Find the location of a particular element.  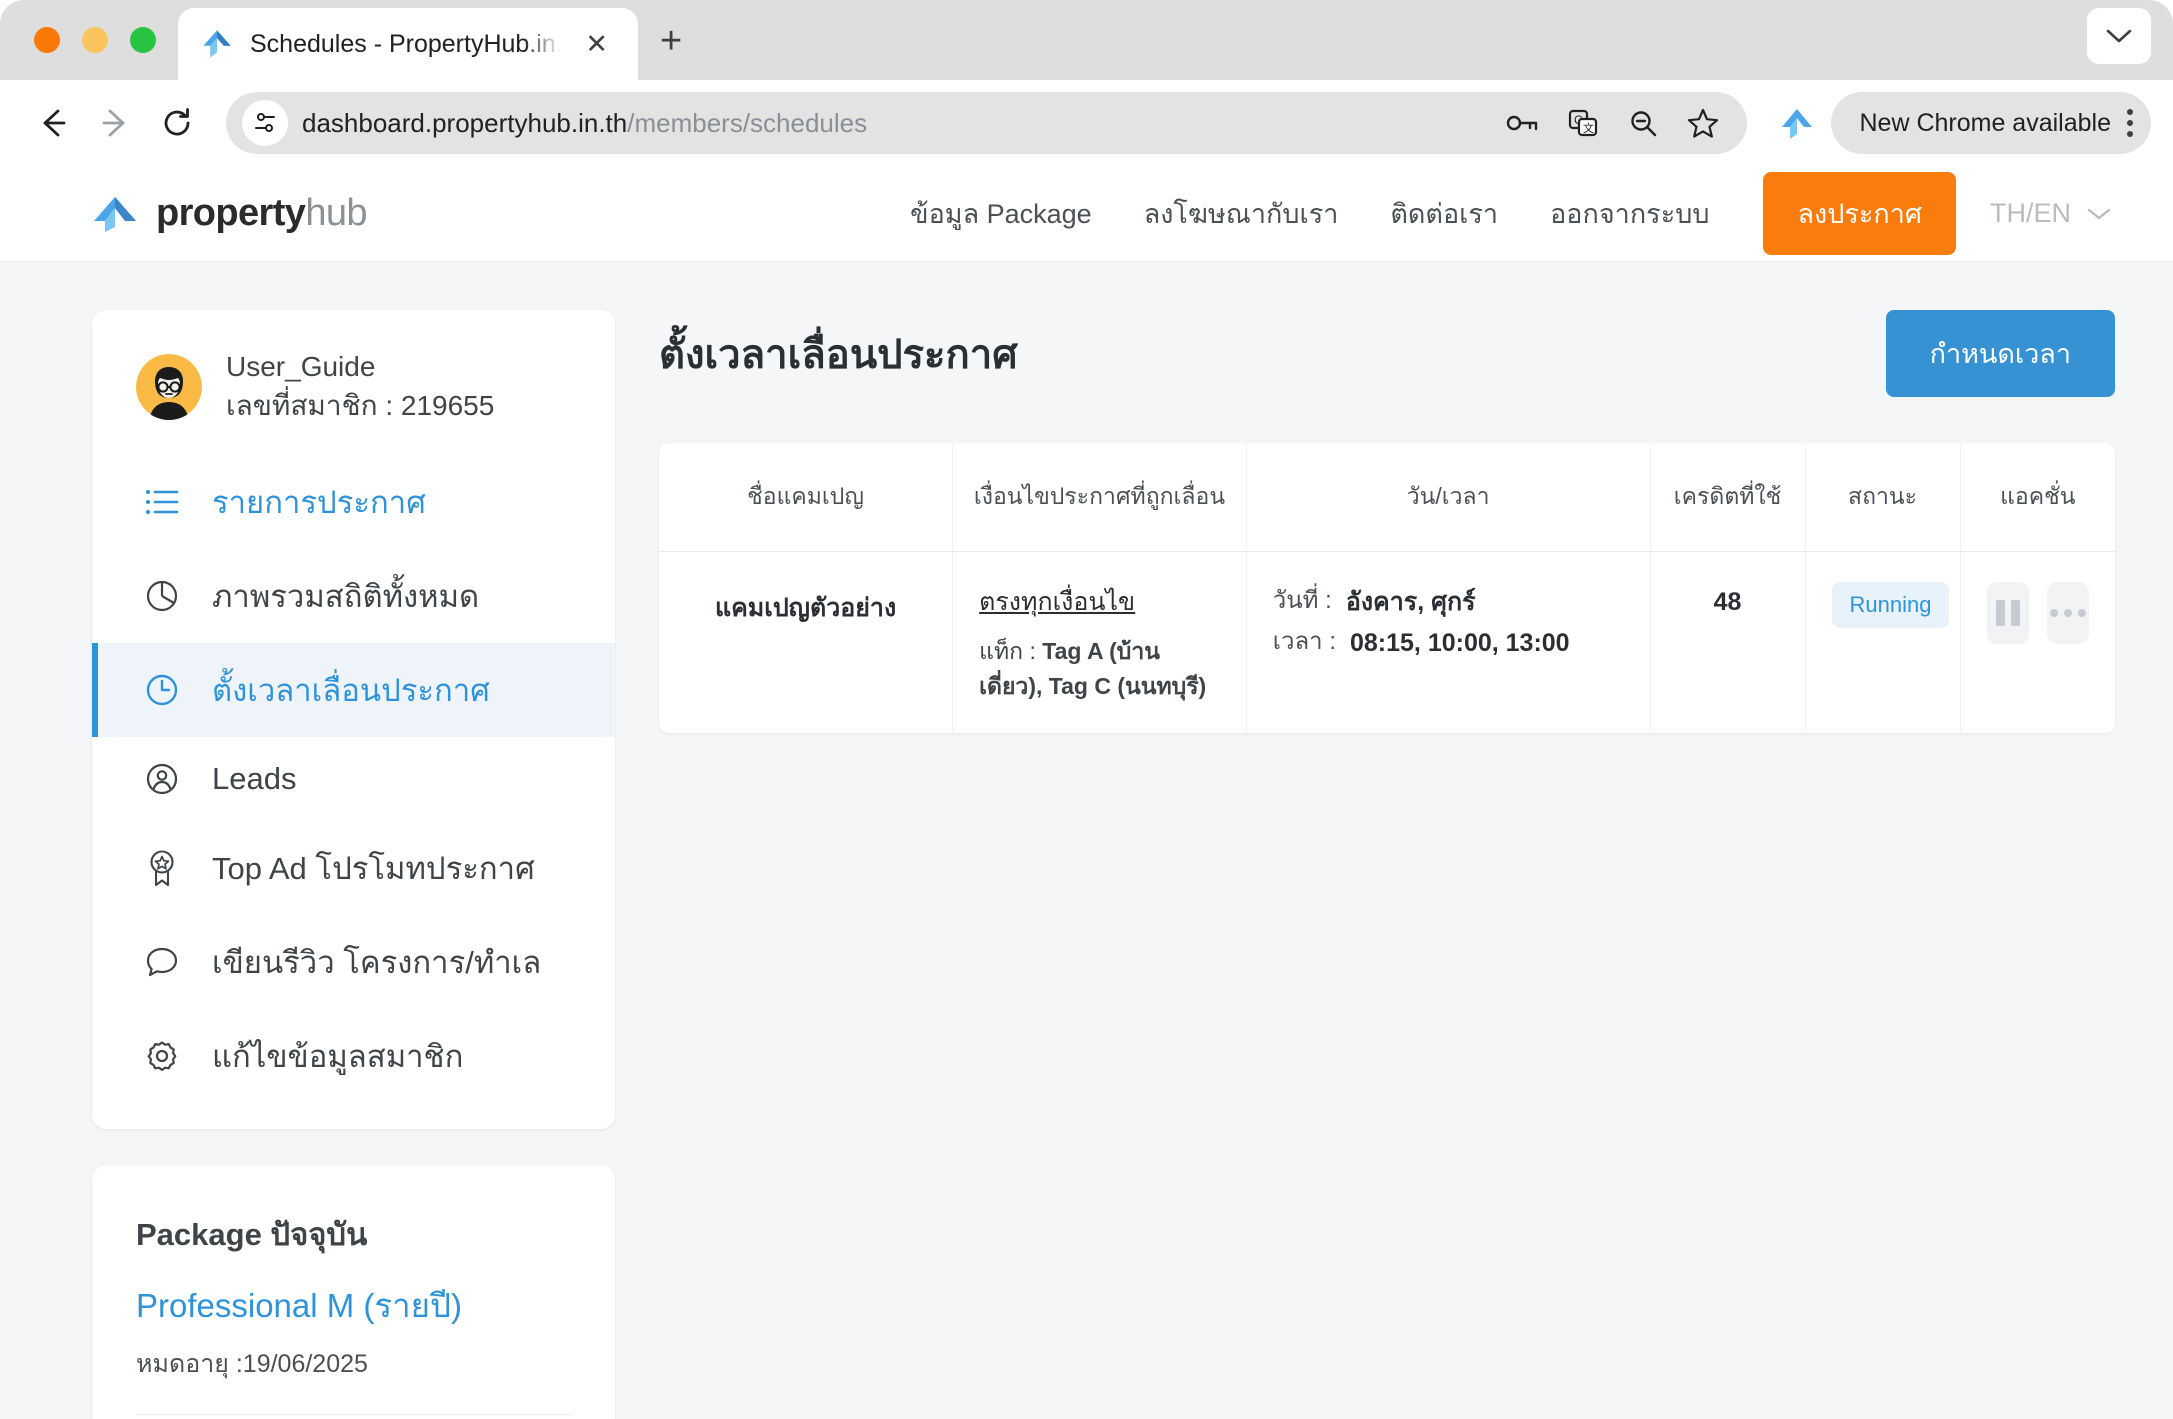

clock-icon is located at coordinates (162, 690).